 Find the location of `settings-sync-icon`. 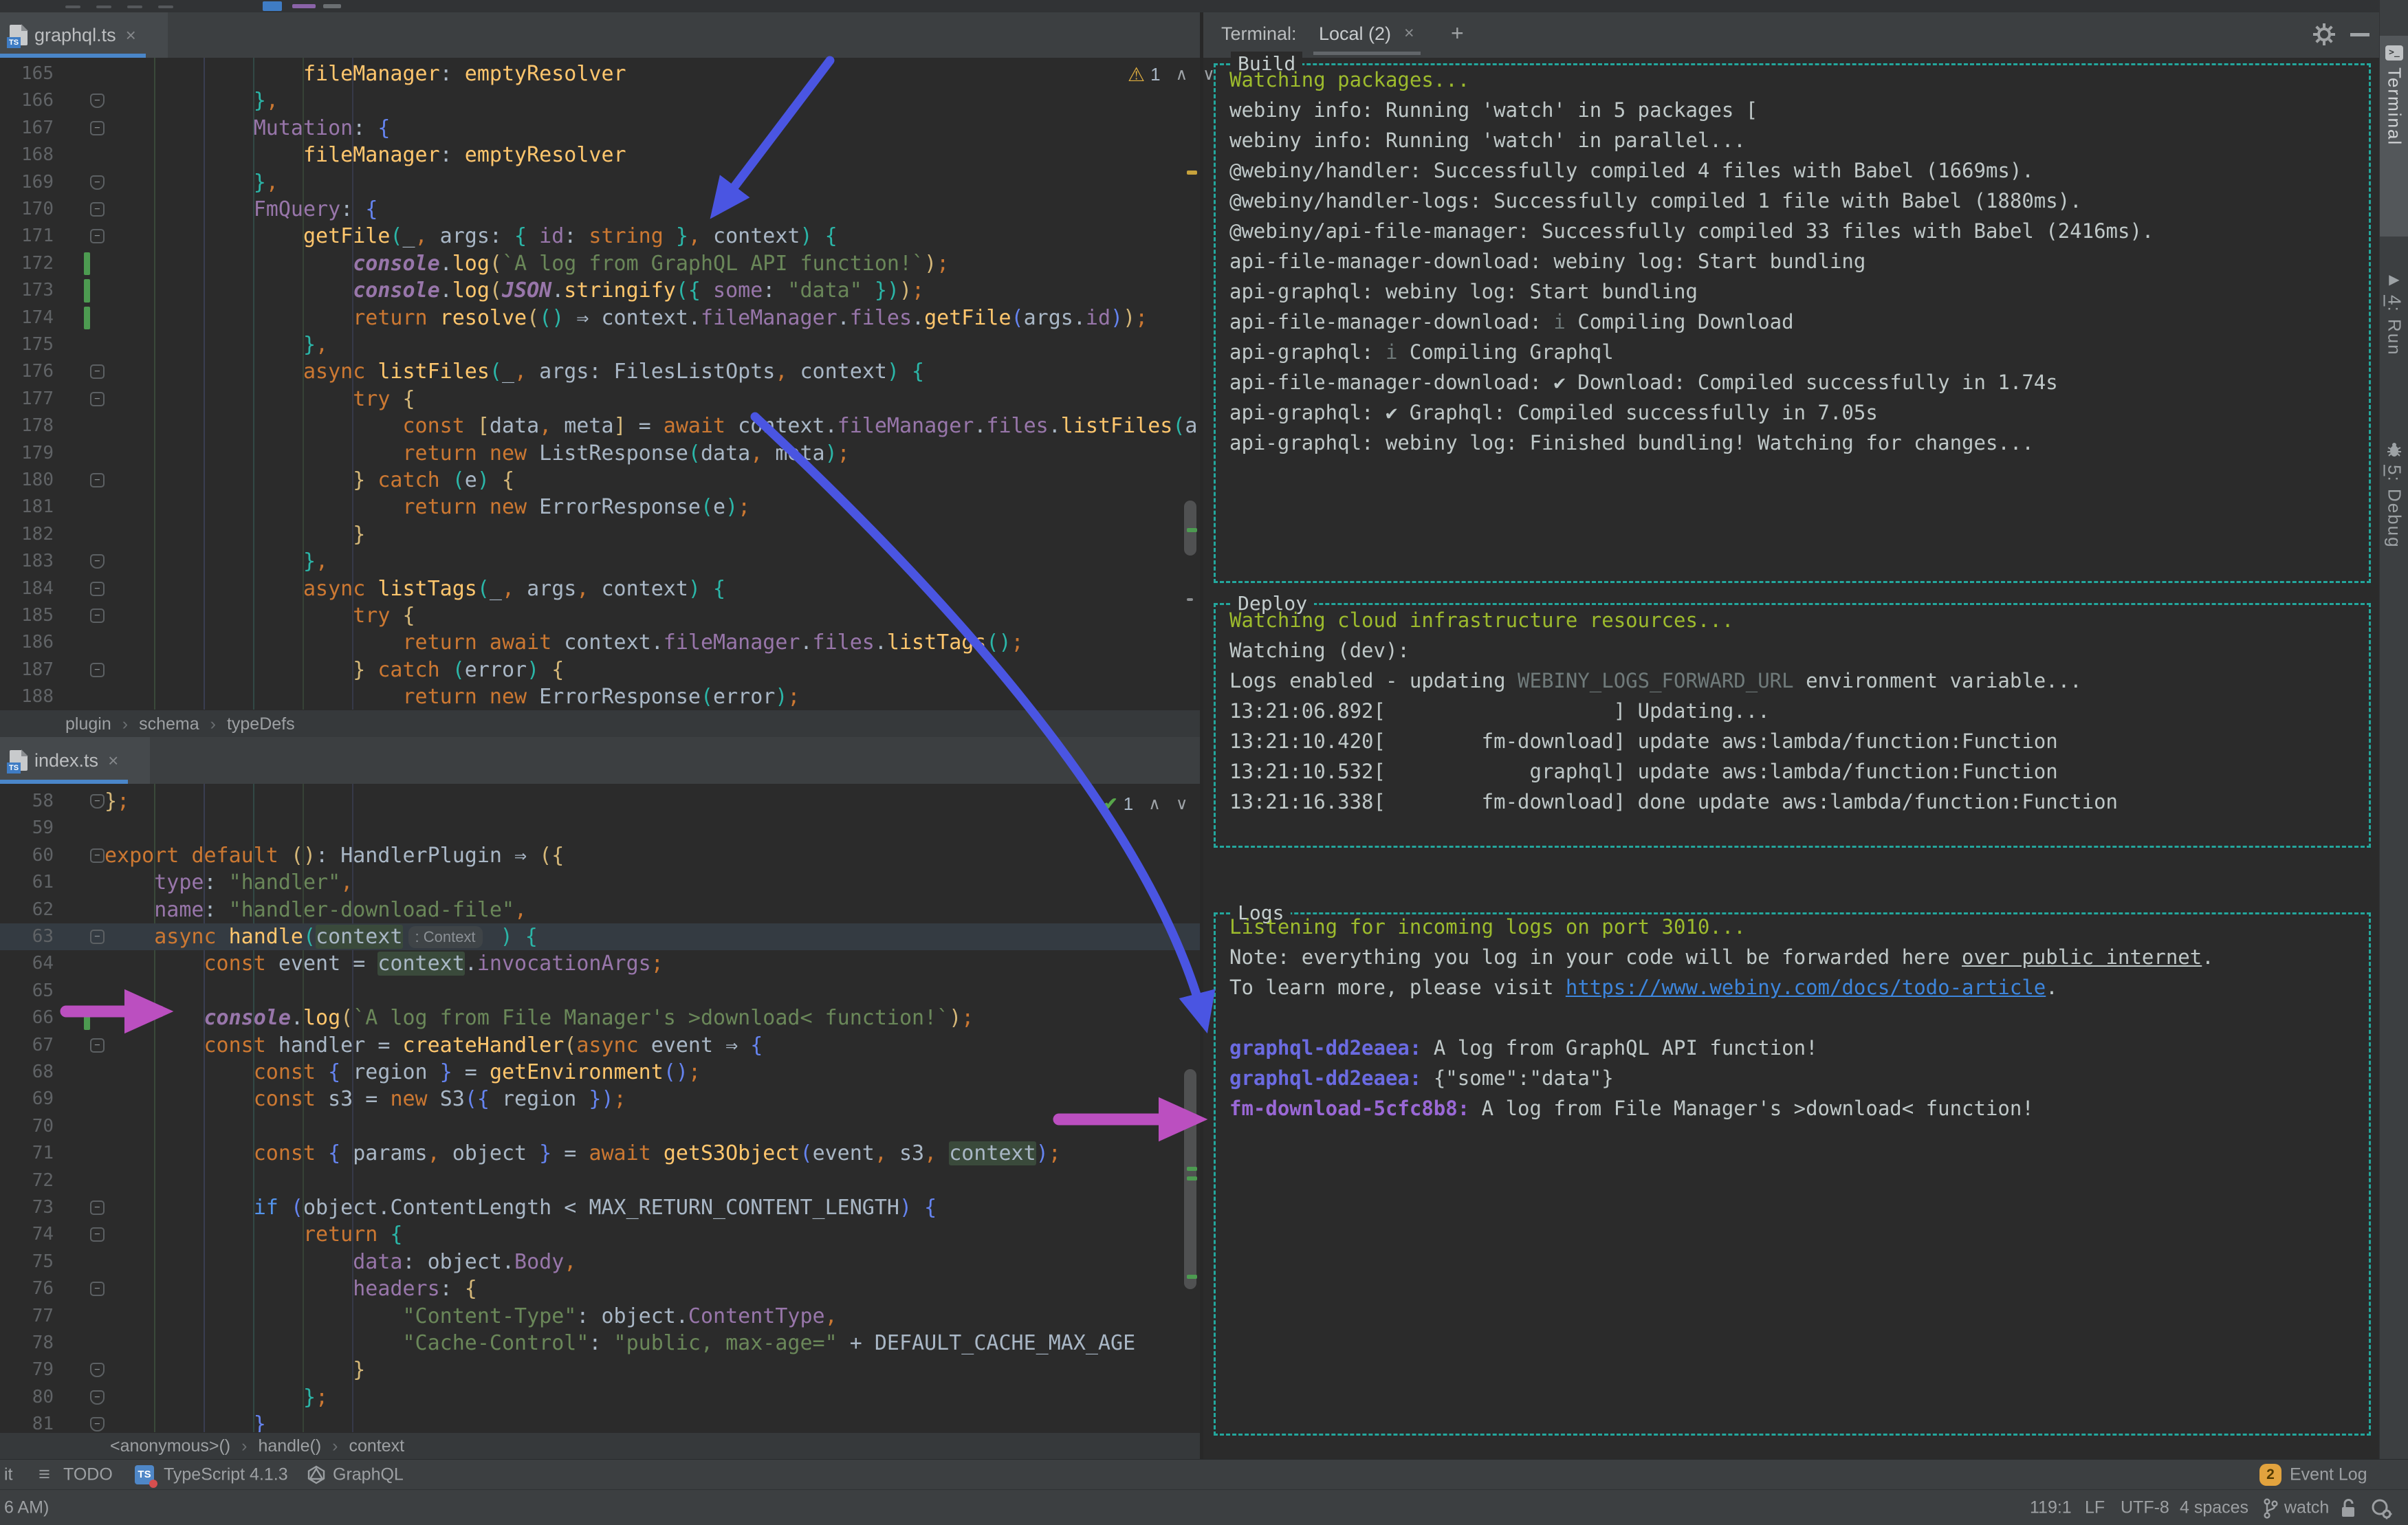

settings-sync-icon is located at coordinates (2381, 1508).